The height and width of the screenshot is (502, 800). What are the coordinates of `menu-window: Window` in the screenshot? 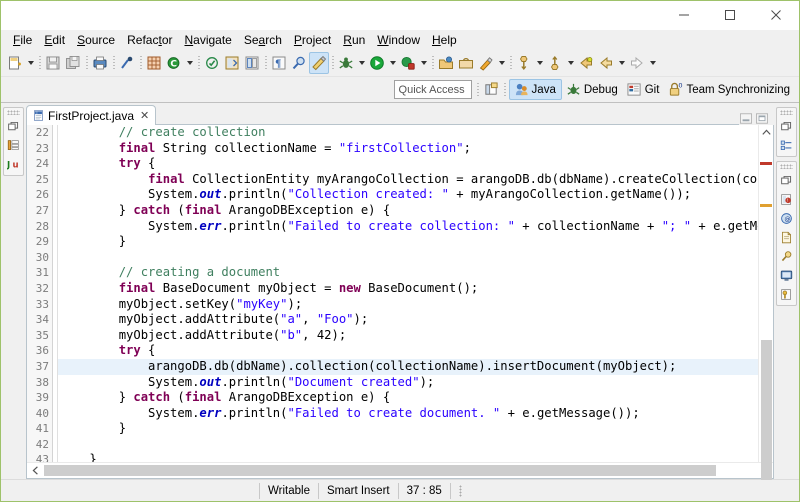 It's located at (398, 40).